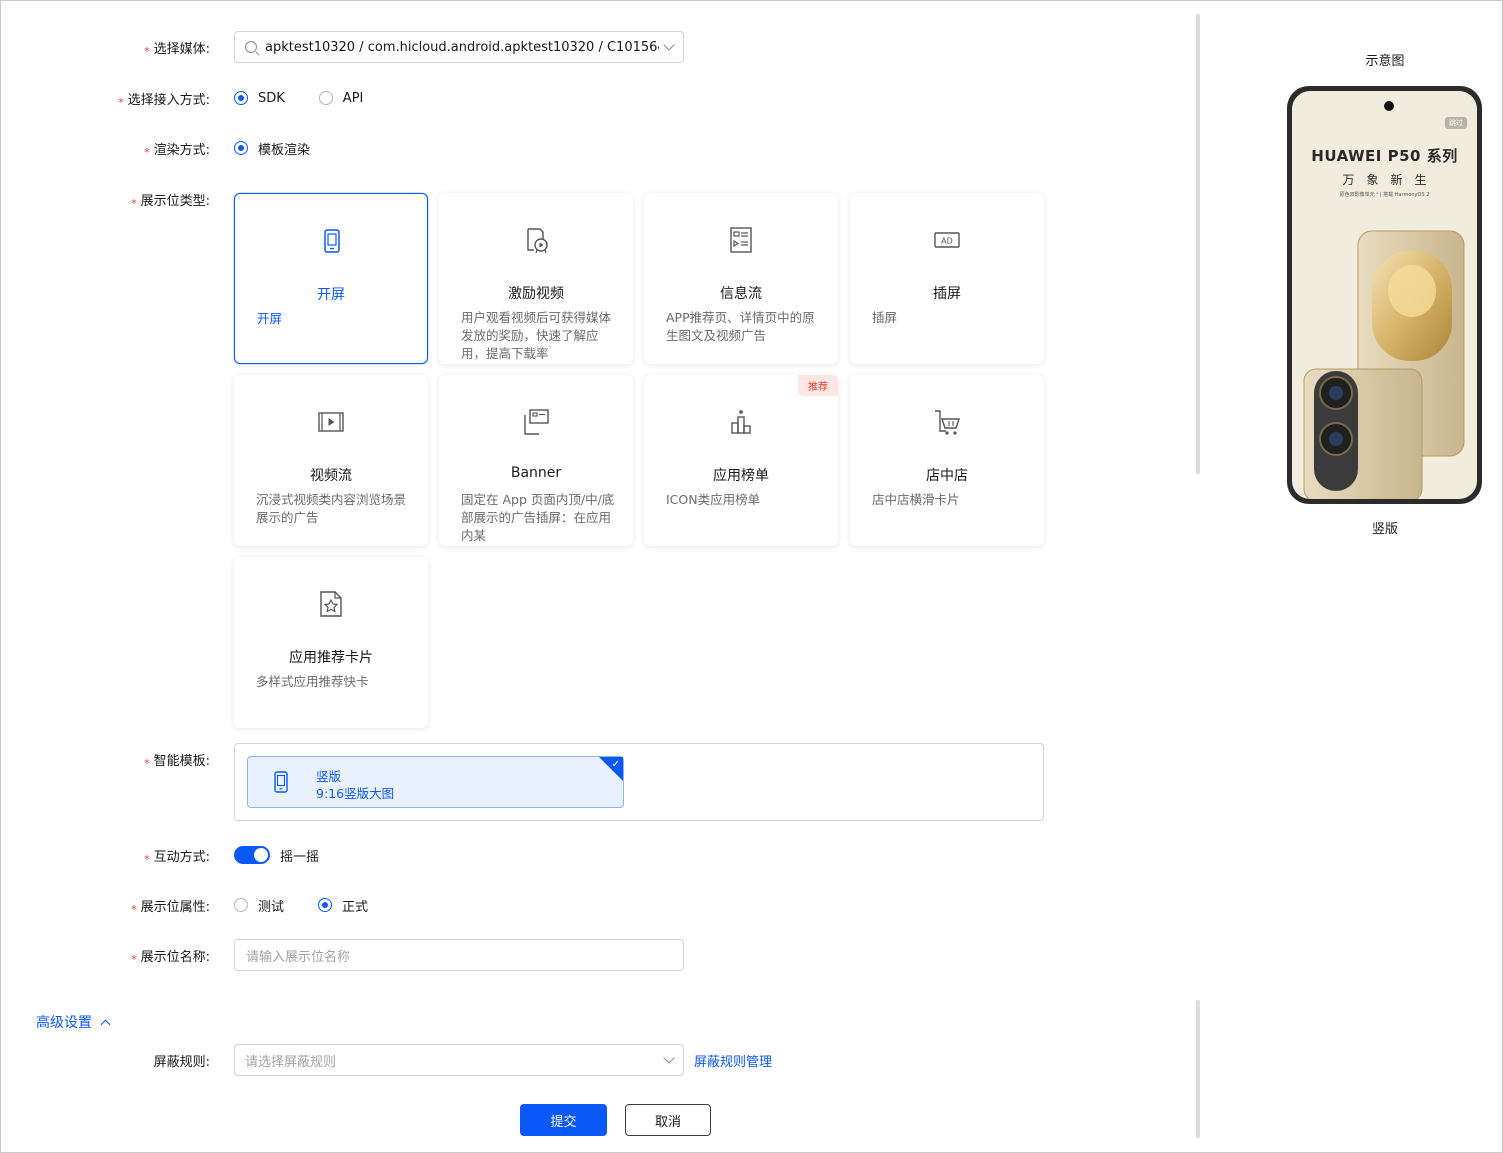 The height and width of the screenshot is (1153, 1503). I want to click on property-label-text: 展示位属性:, so click(175, 907).